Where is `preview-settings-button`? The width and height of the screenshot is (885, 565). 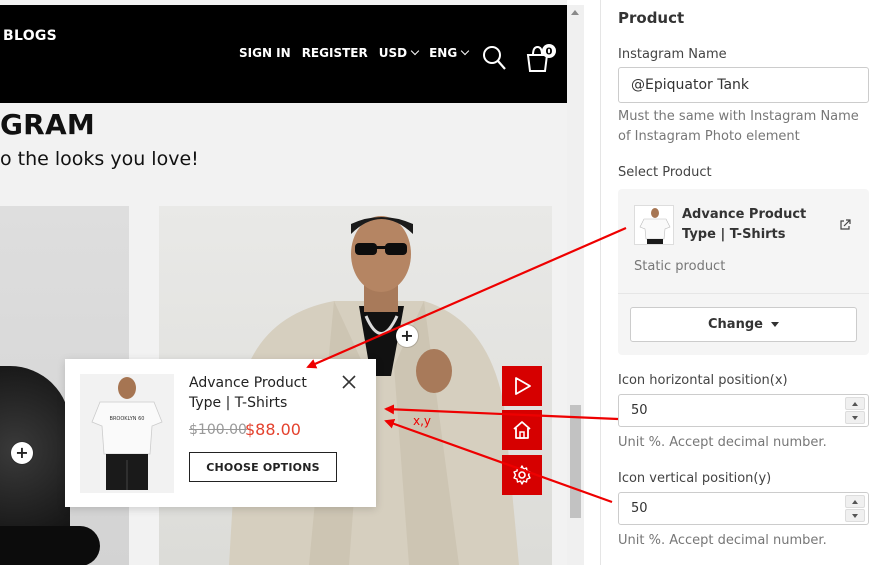
preview-settings-button is located at coordinates (522, 475).